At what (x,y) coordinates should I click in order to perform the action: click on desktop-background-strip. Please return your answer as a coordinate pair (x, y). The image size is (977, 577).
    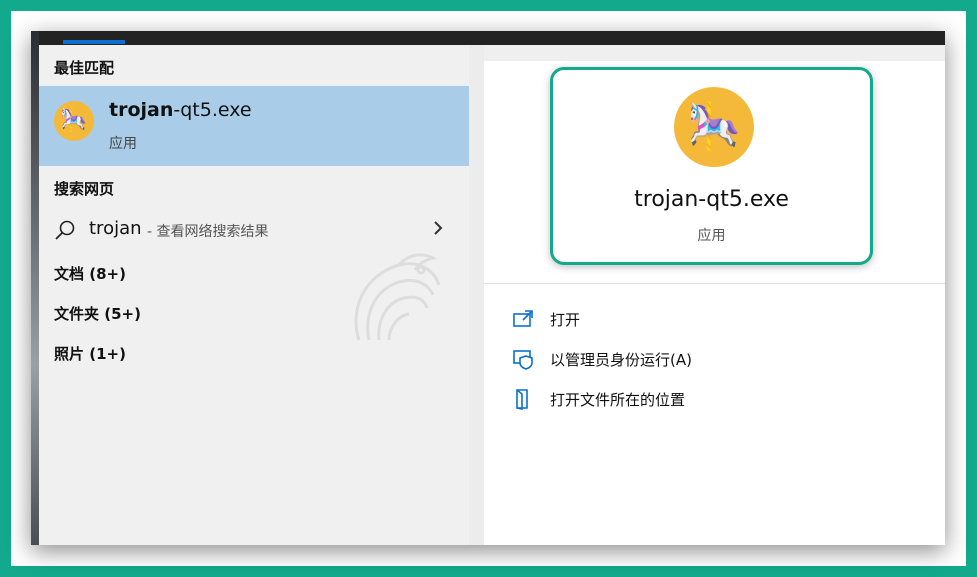
    Looking at the image, I should click on (35, 288).